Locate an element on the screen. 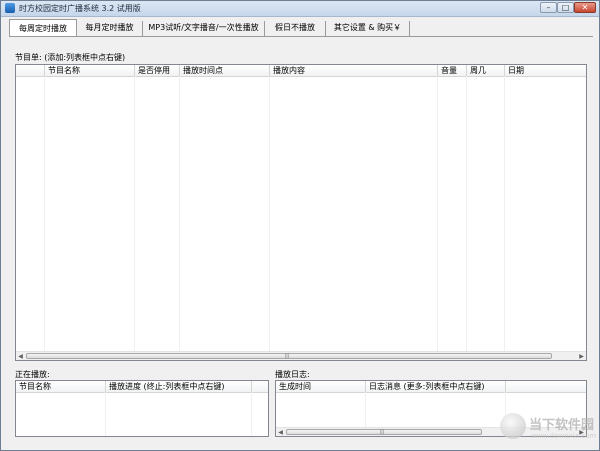  title-bar: 时方校园定时广播系统 3.2 试用版 – □ ✕ is located at coordinates (300, 9).